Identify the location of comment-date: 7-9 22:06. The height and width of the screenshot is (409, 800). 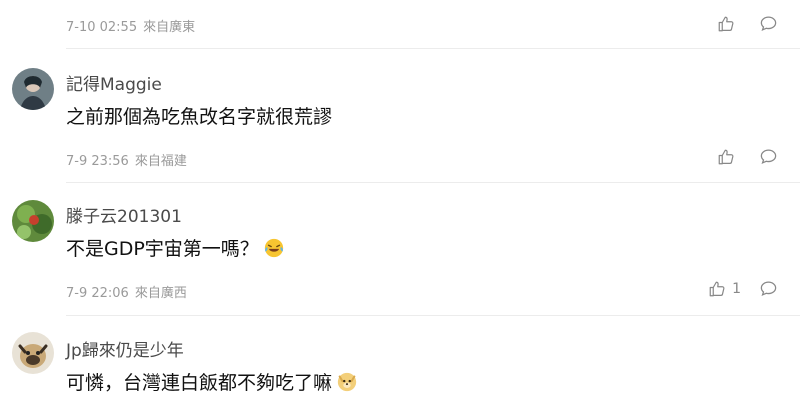
(97, 293).